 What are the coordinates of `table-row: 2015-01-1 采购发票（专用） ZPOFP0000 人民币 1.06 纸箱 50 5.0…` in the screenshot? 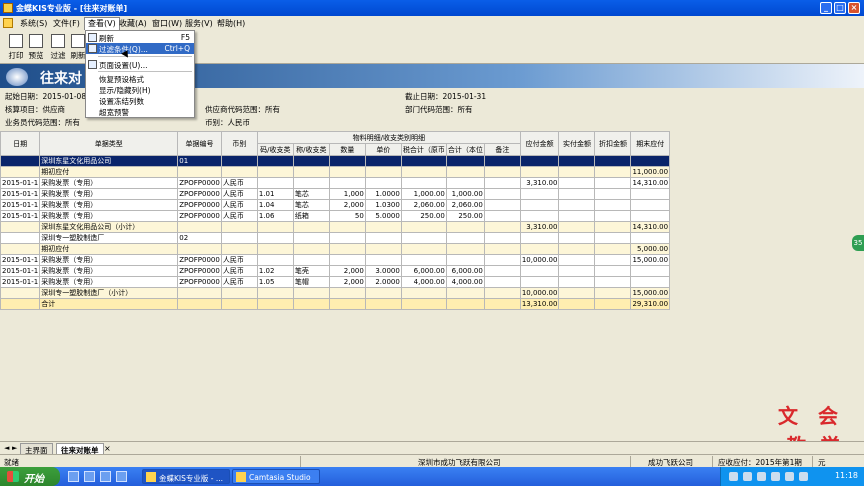 It's located at (335, 216).